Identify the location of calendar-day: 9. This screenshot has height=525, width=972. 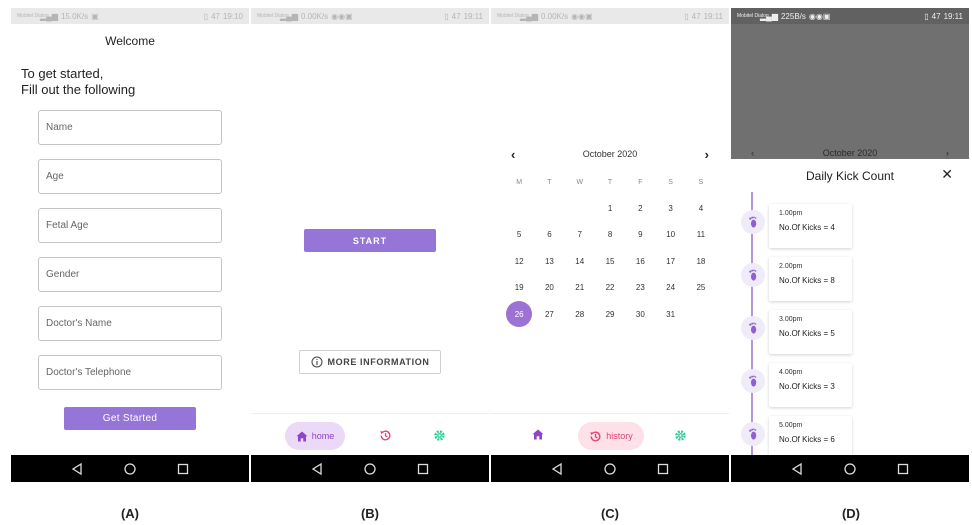
(640, 235).